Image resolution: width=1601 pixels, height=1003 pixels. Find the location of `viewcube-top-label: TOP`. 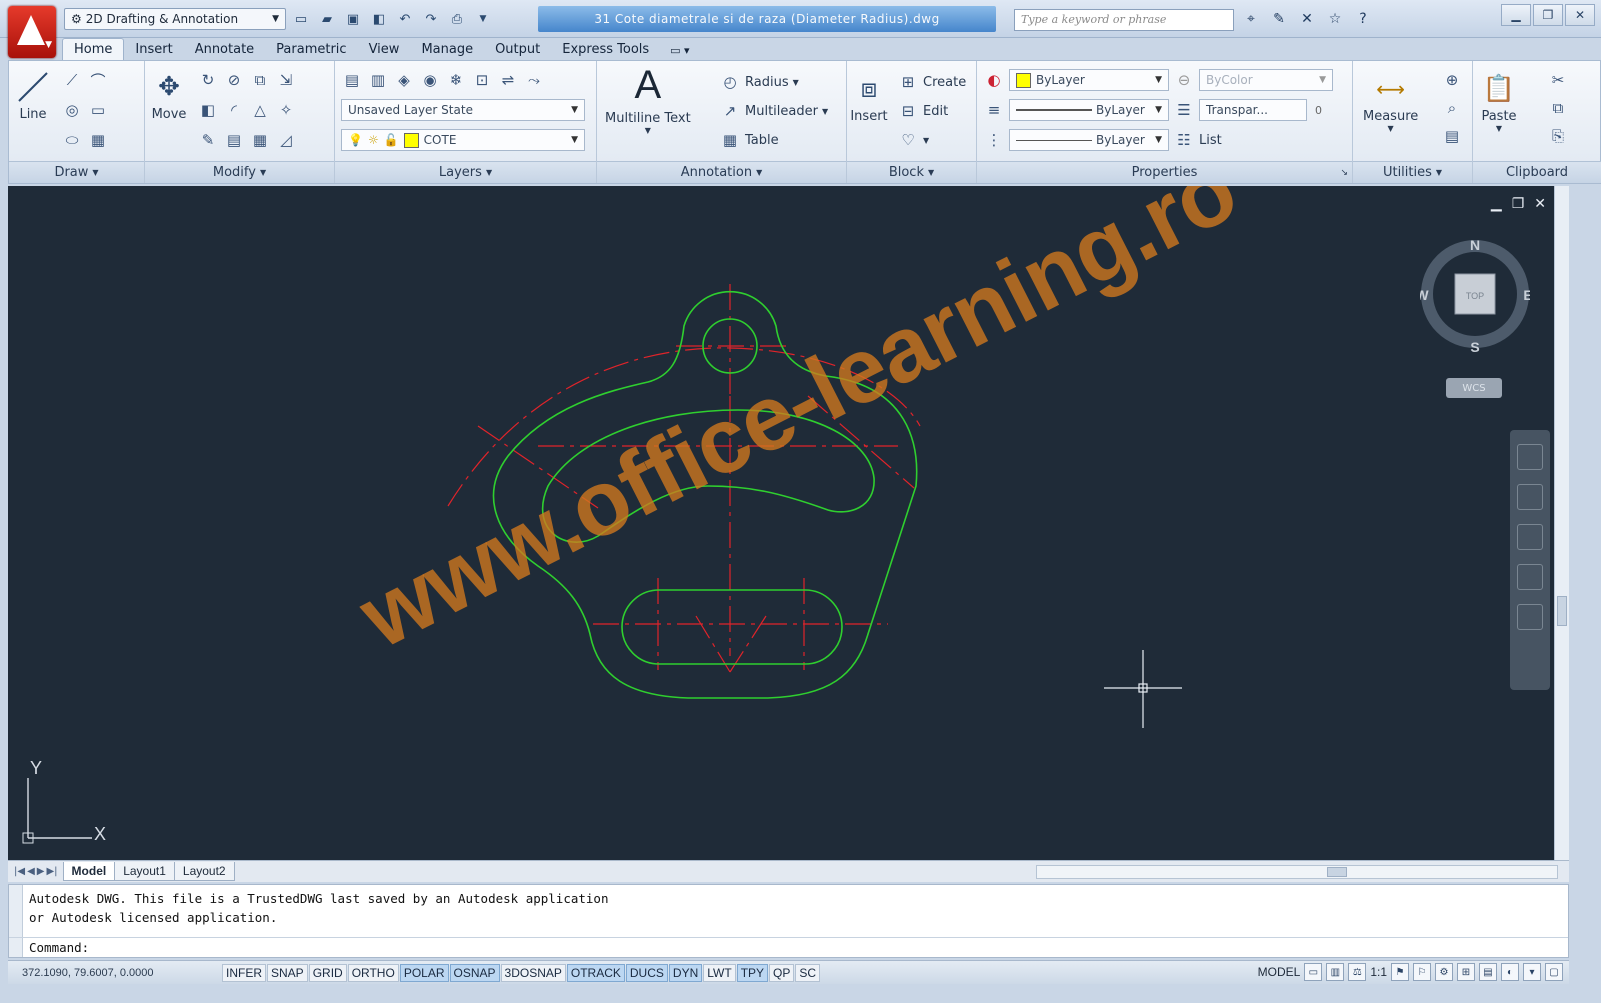

viewcube-top-label: TOP is located at coordinates (1475, 296).